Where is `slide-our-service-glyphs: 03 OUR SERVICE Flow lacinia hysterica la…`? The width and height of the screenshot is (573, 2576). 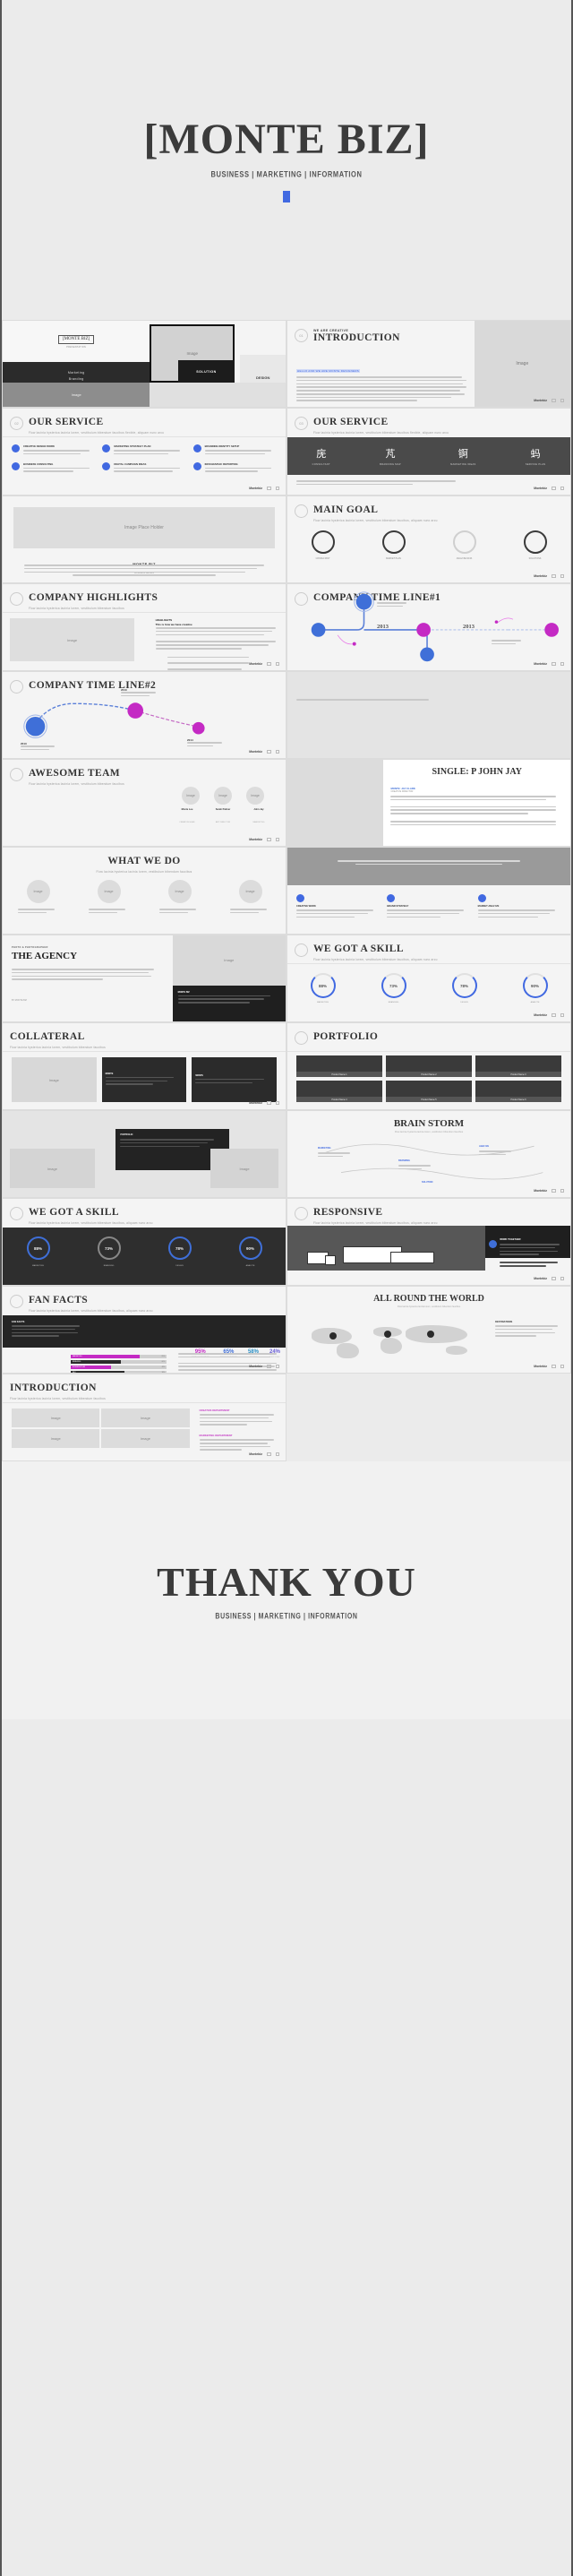
slide-our-service-glyphs: 03 OUR SERVICE Flow lacinia hysterica la… is located at coordinates (428, 451).